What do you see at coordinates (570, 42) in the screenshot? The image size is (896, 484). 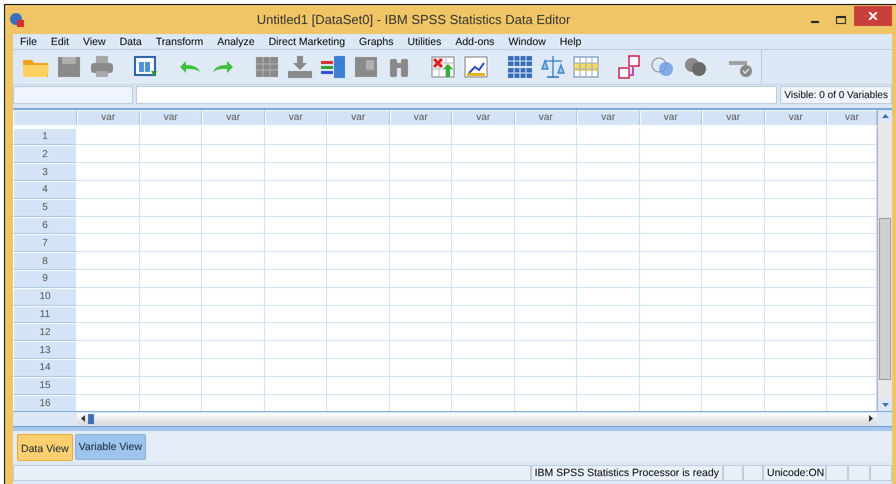 I see `menu-item: Help` at bounding box center [570, 42].